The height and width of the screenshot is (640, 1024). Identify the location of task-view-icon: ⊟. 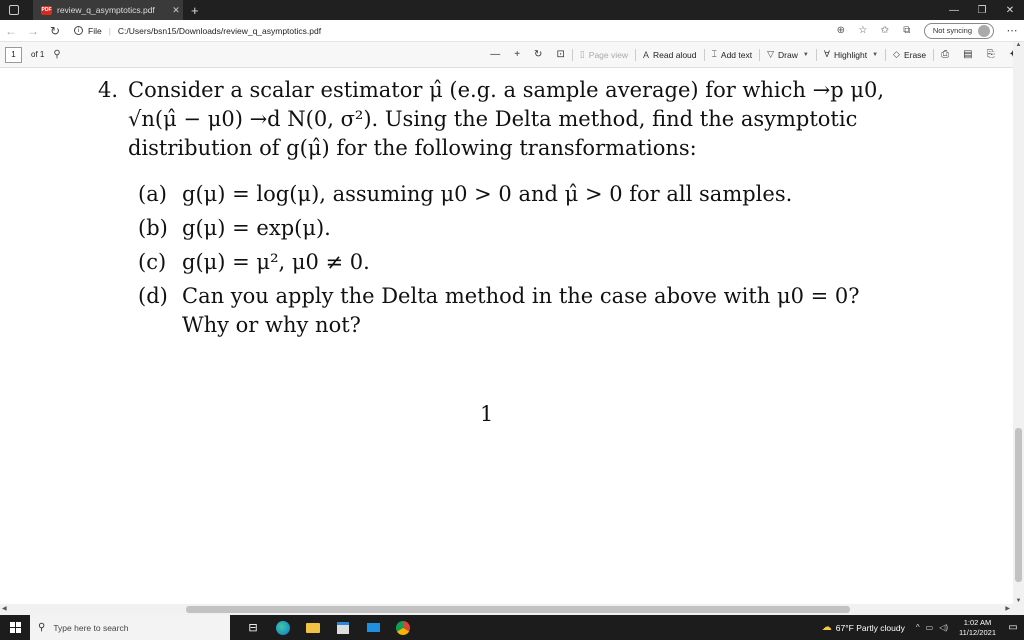
(253, 627).